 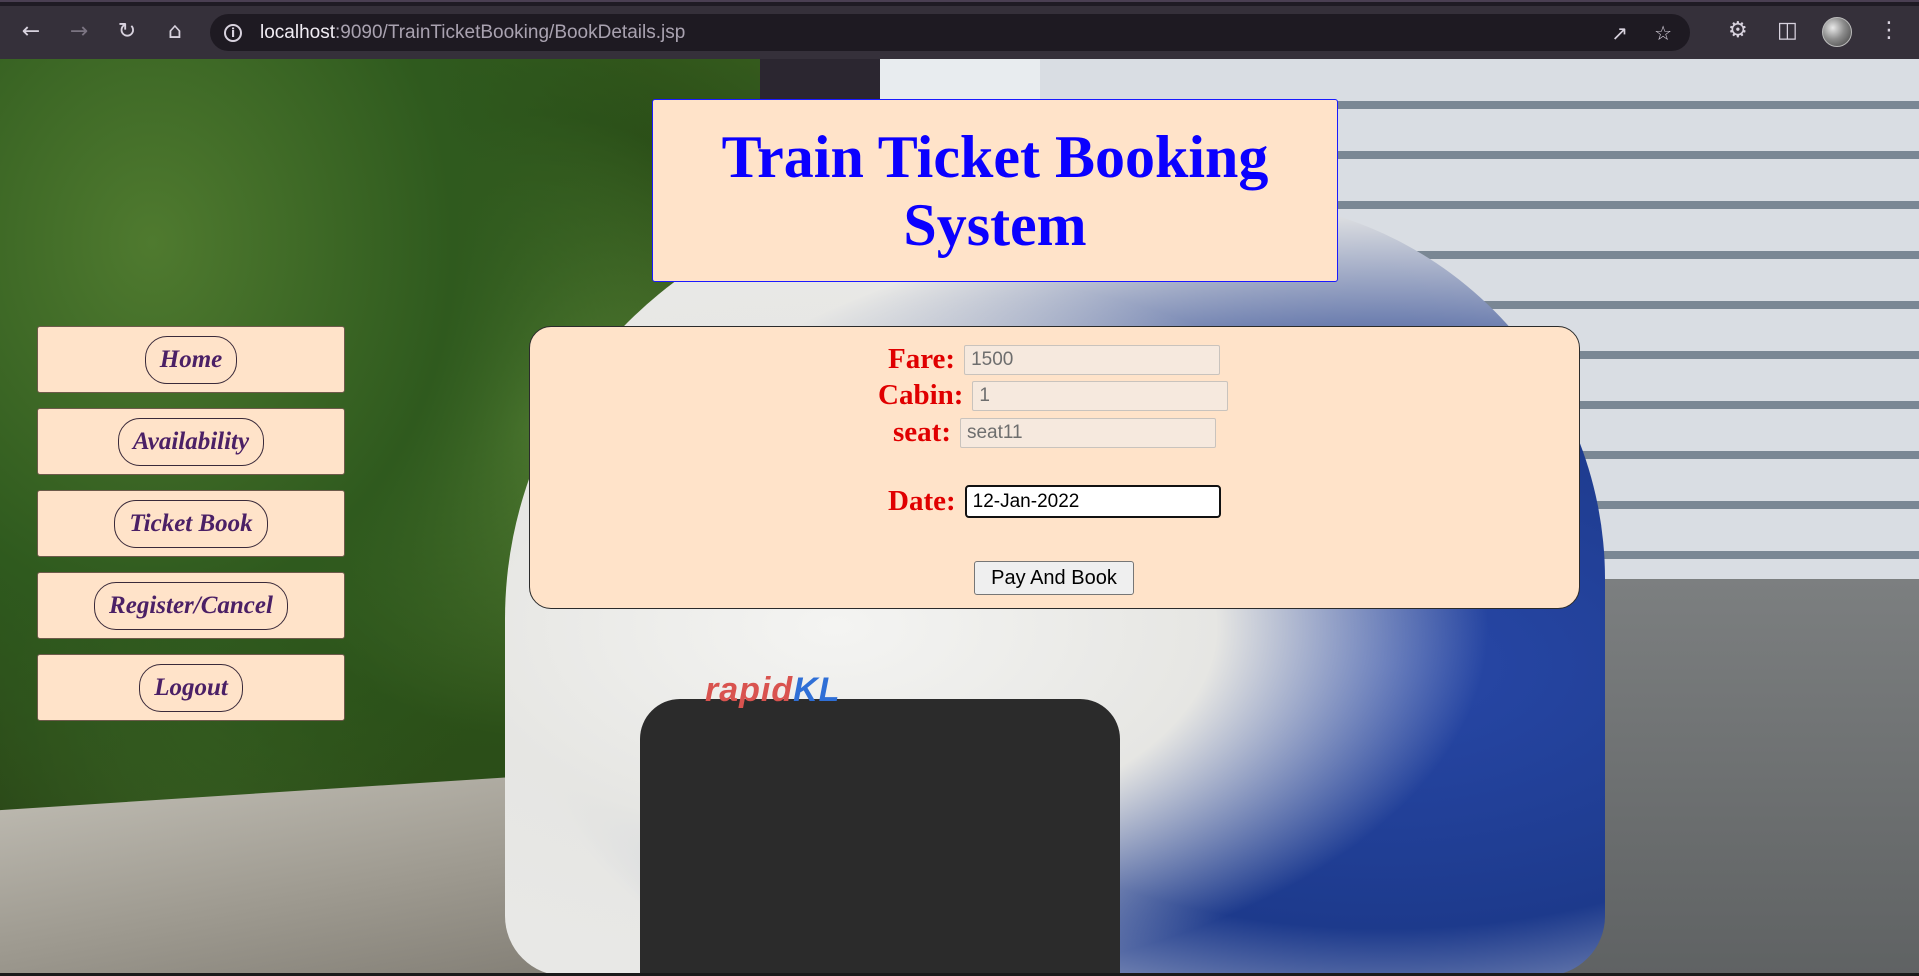 What do you see at coordinates (127, 31) in the screenshot?
I see `reload-icon: ↻` at bounding box center [127, 31].